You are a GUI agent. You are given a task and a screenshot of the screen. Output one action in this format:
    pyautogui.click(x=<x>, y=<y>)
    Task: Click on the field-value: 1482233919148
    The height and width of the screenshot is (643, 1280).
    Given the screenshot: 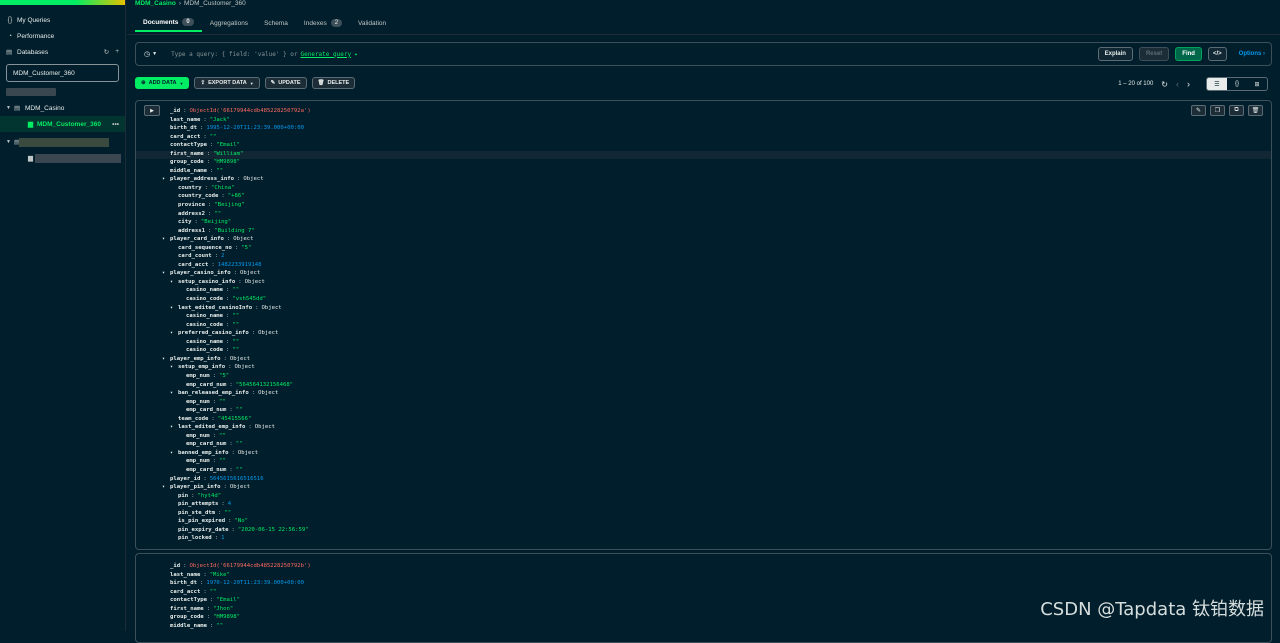 What is the action you would take?
    pyautogui.click(x=240, y=265)
    